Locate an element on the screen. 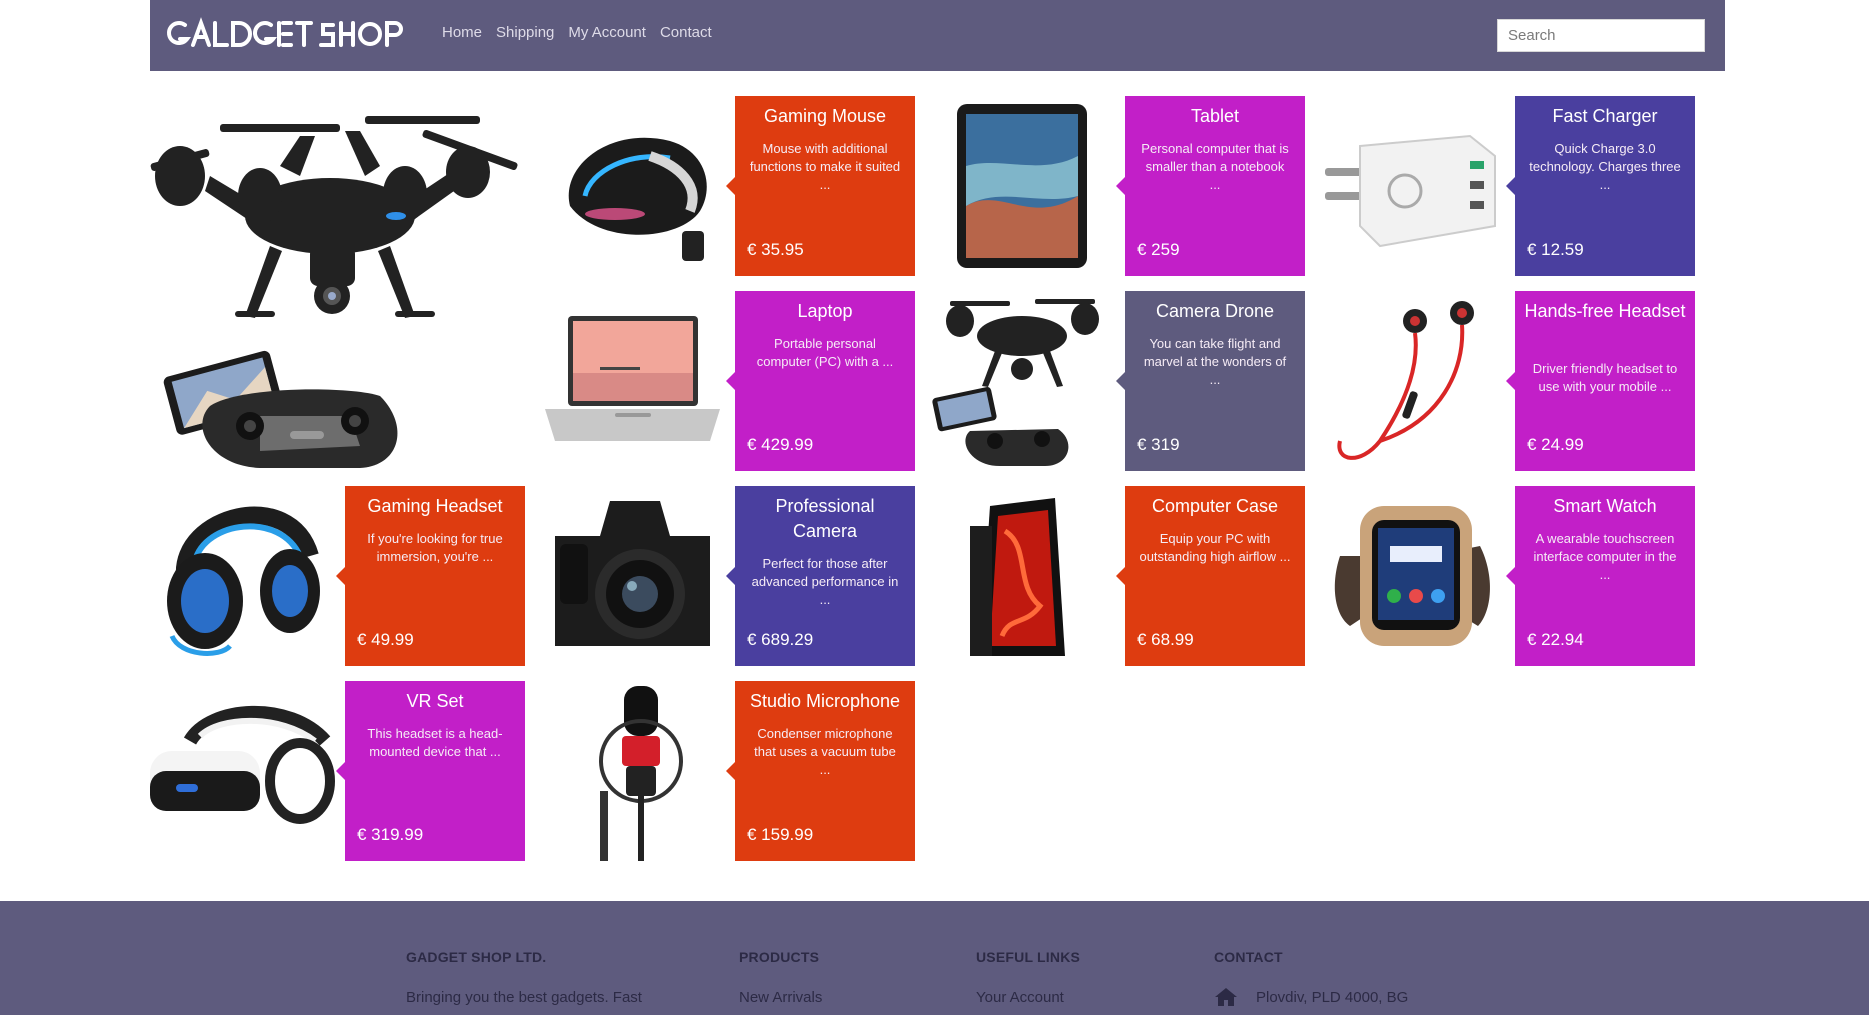  footer-company-text: Bringing you the best gadgets. Fast is located at coordinates (524, 997).